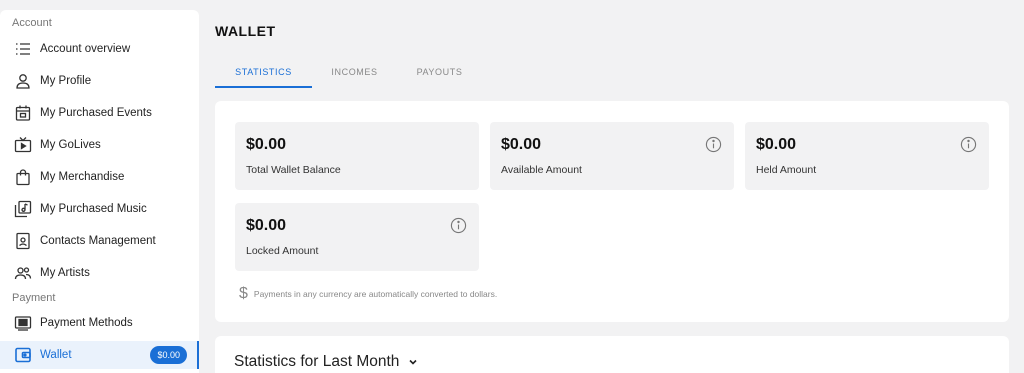 This screenshot has width=1024, height=373. Describe the element at coordinates (34, 298) in the screenshot. I see `section-label-payment: Payment` at that location.